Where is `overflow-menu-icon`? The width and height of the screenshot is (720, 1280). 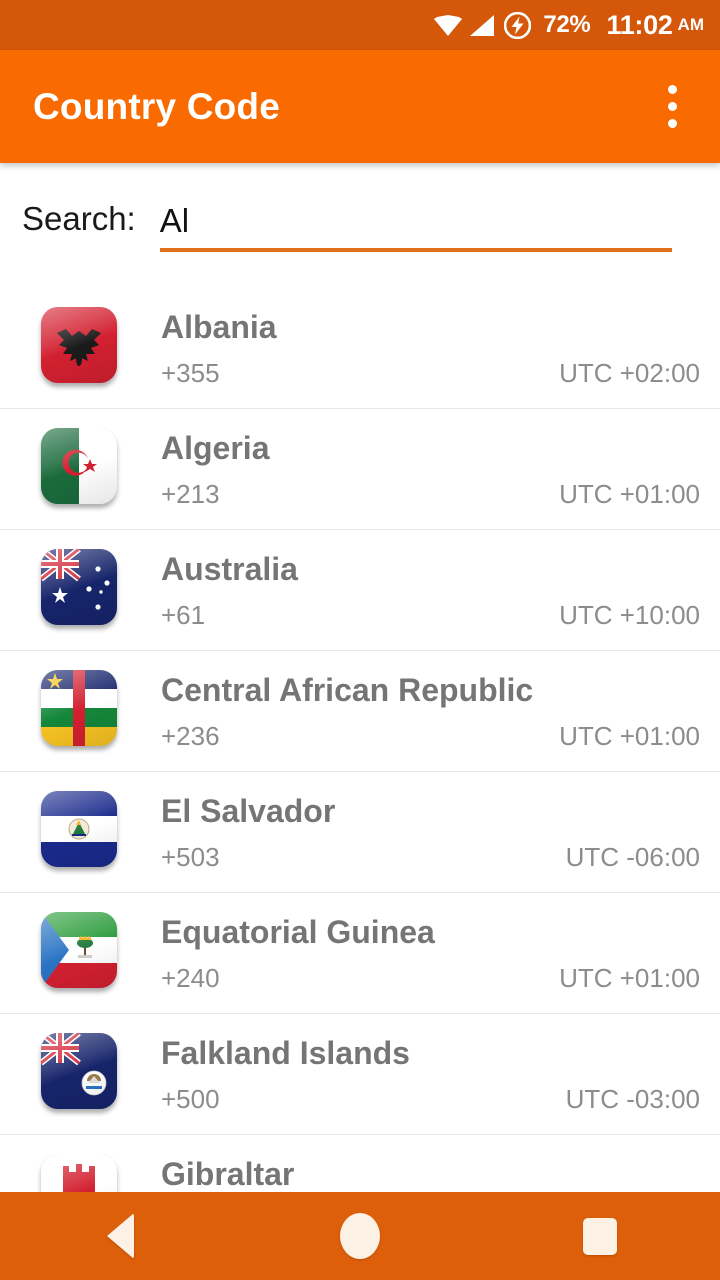 overflow-menu-icon is located at coordinates (672, 107).